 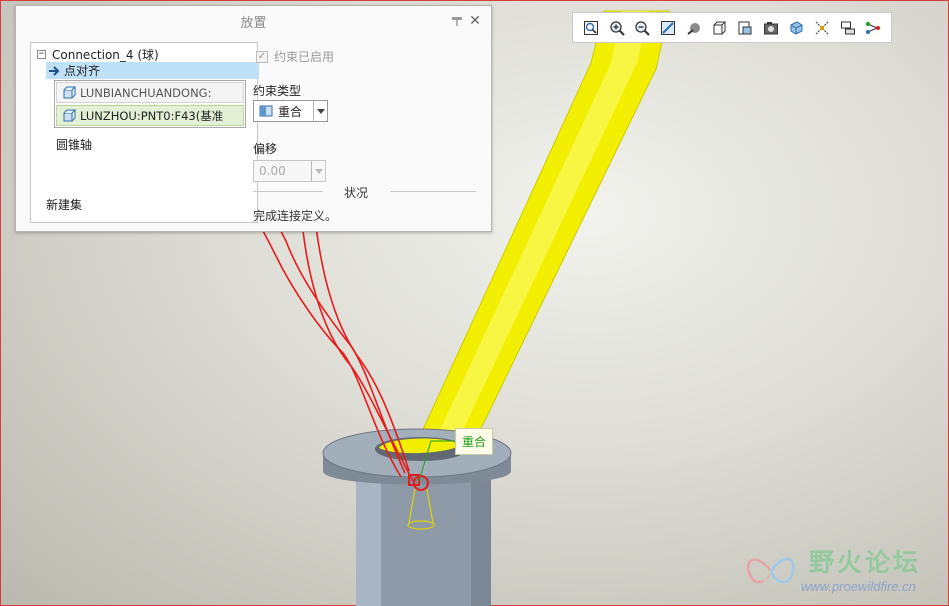 I want to click on tree-item-cone-axis: 圆锥轴, so click(x=74, y=144).